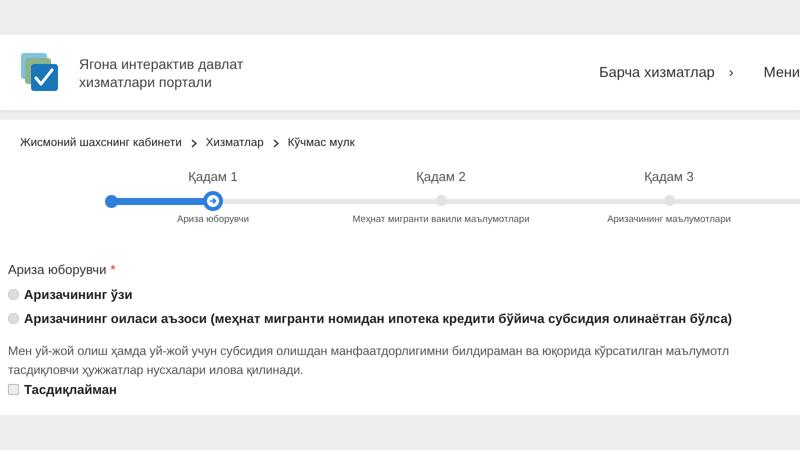 This screenshot has width=800, height=450. I want to click on step-title: Қадам 2, so click(441, 177).